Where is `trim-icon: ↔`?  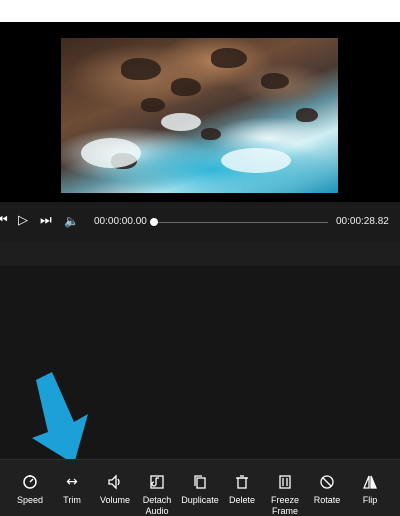 trim-icon: ↔ is located at coordinates (72, 482).